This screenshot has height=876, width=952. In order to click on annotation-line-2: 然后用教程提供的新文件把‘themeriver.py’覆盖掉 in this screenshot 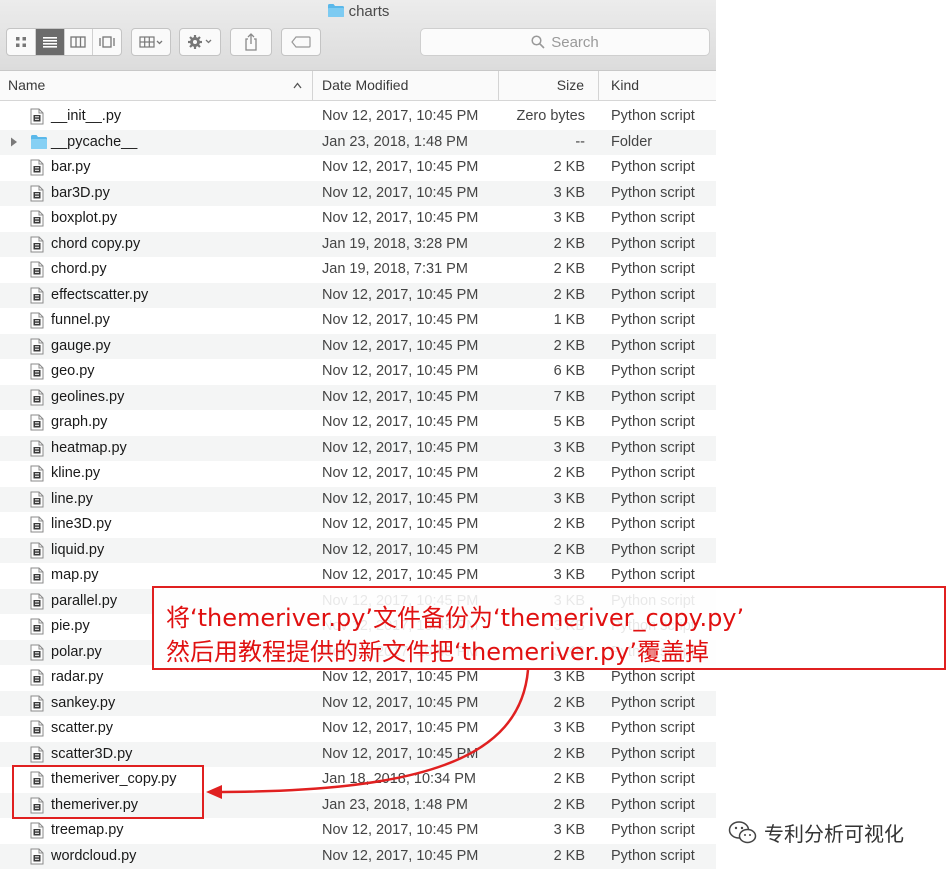, I will do `click(438, 652)`.